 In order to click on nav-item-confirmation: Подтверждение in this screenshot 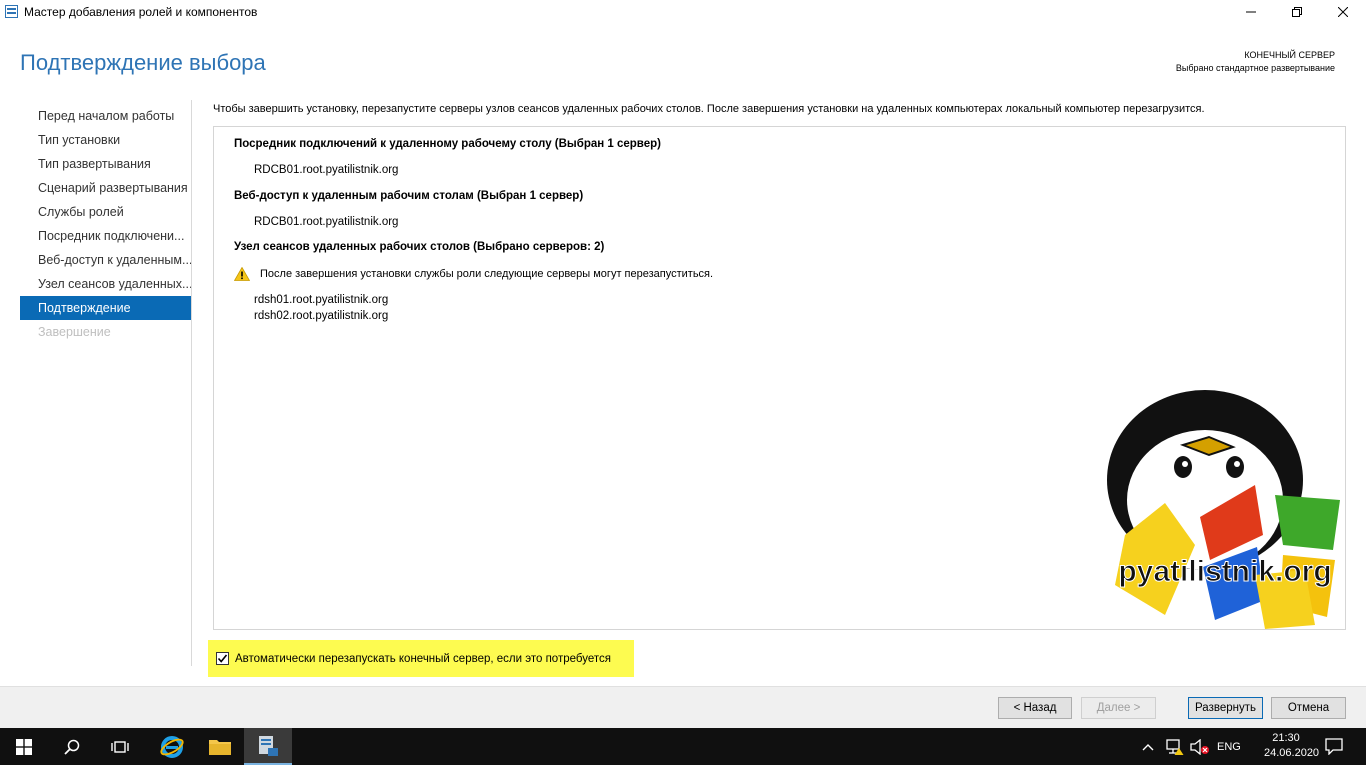, I will do `click(105, 308)`.